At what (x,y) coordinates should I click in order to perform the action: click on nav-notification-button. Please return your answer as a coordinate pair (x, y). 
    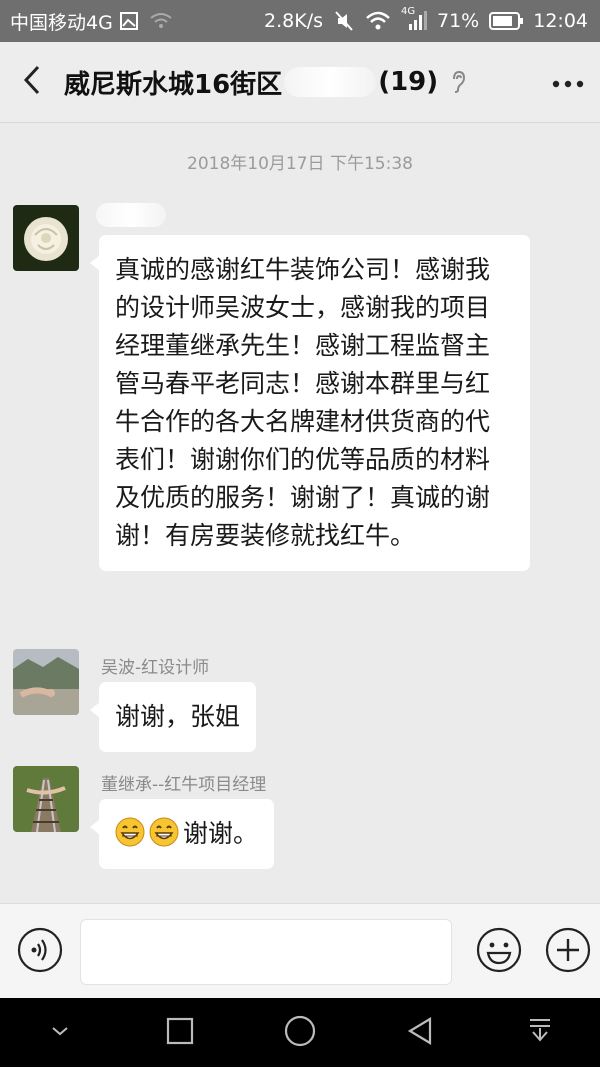
    Looking at the image, I should click on (540, 1032).